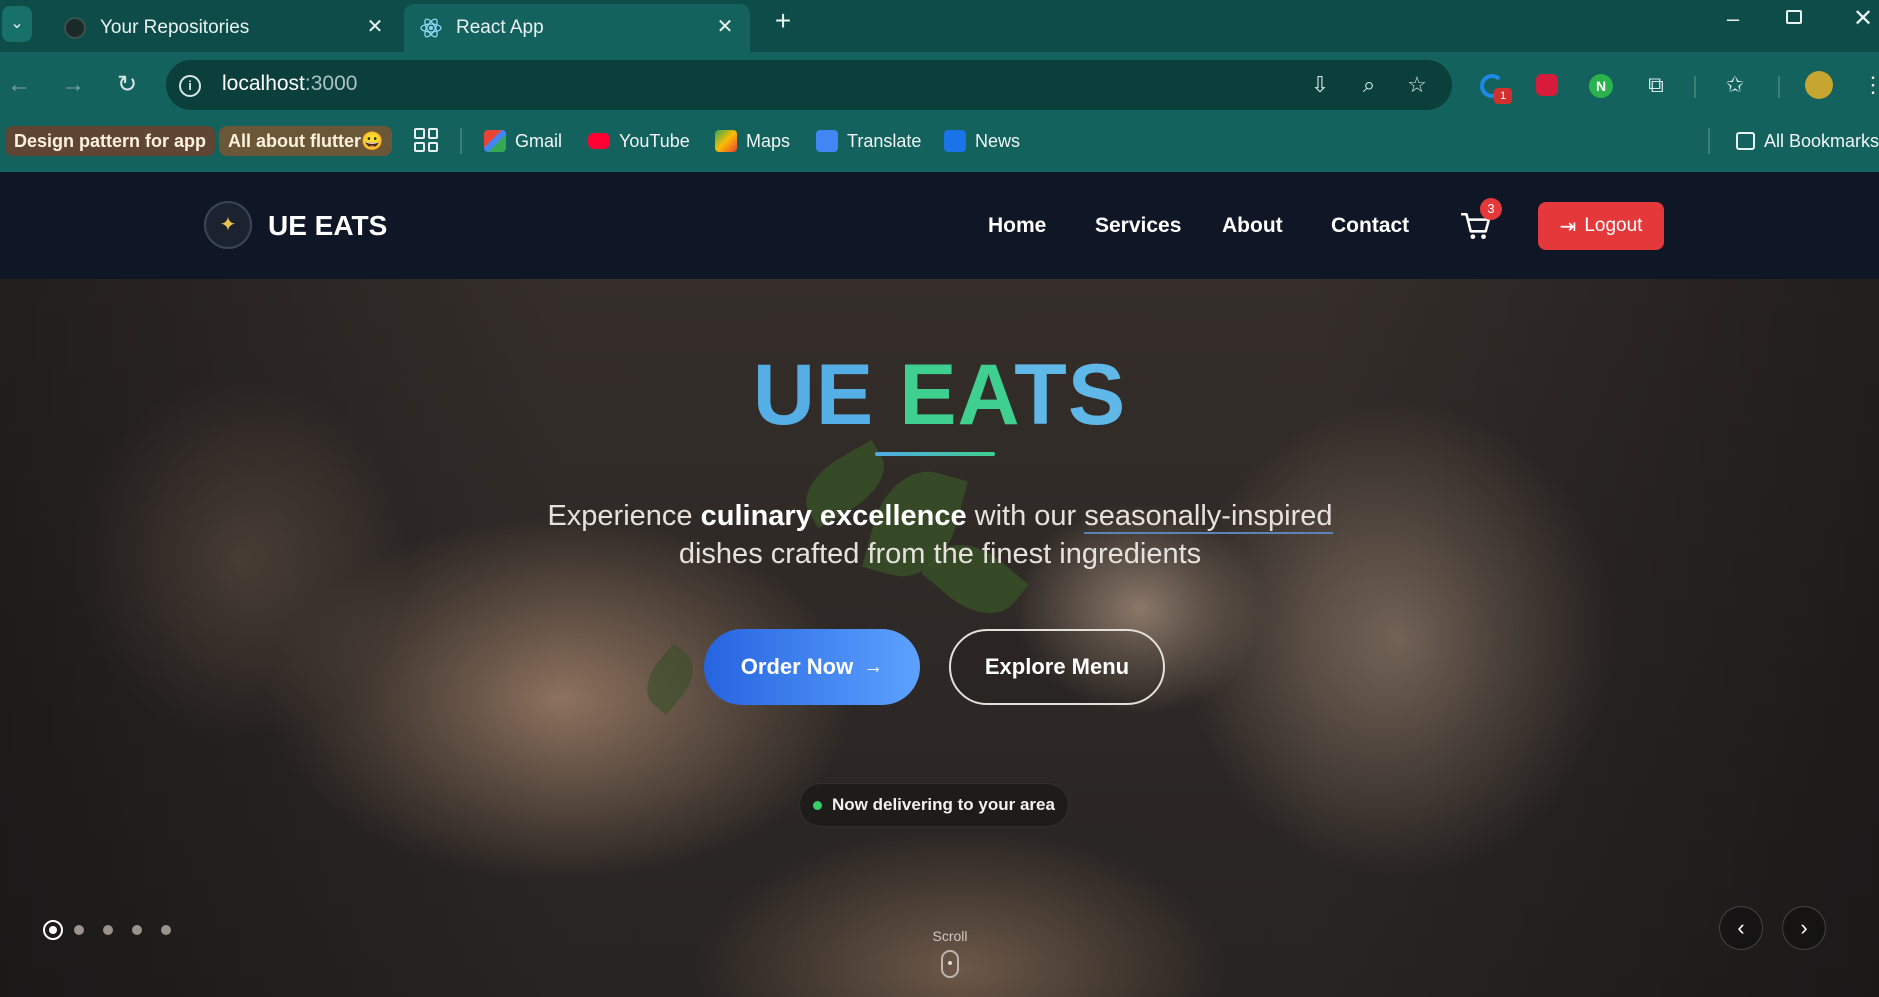 This screenshot has height=997, width=1879. What do you see at coordinates (955, 141) in the screenshot?
I see `news-icon` at bounding box center [955, 141].